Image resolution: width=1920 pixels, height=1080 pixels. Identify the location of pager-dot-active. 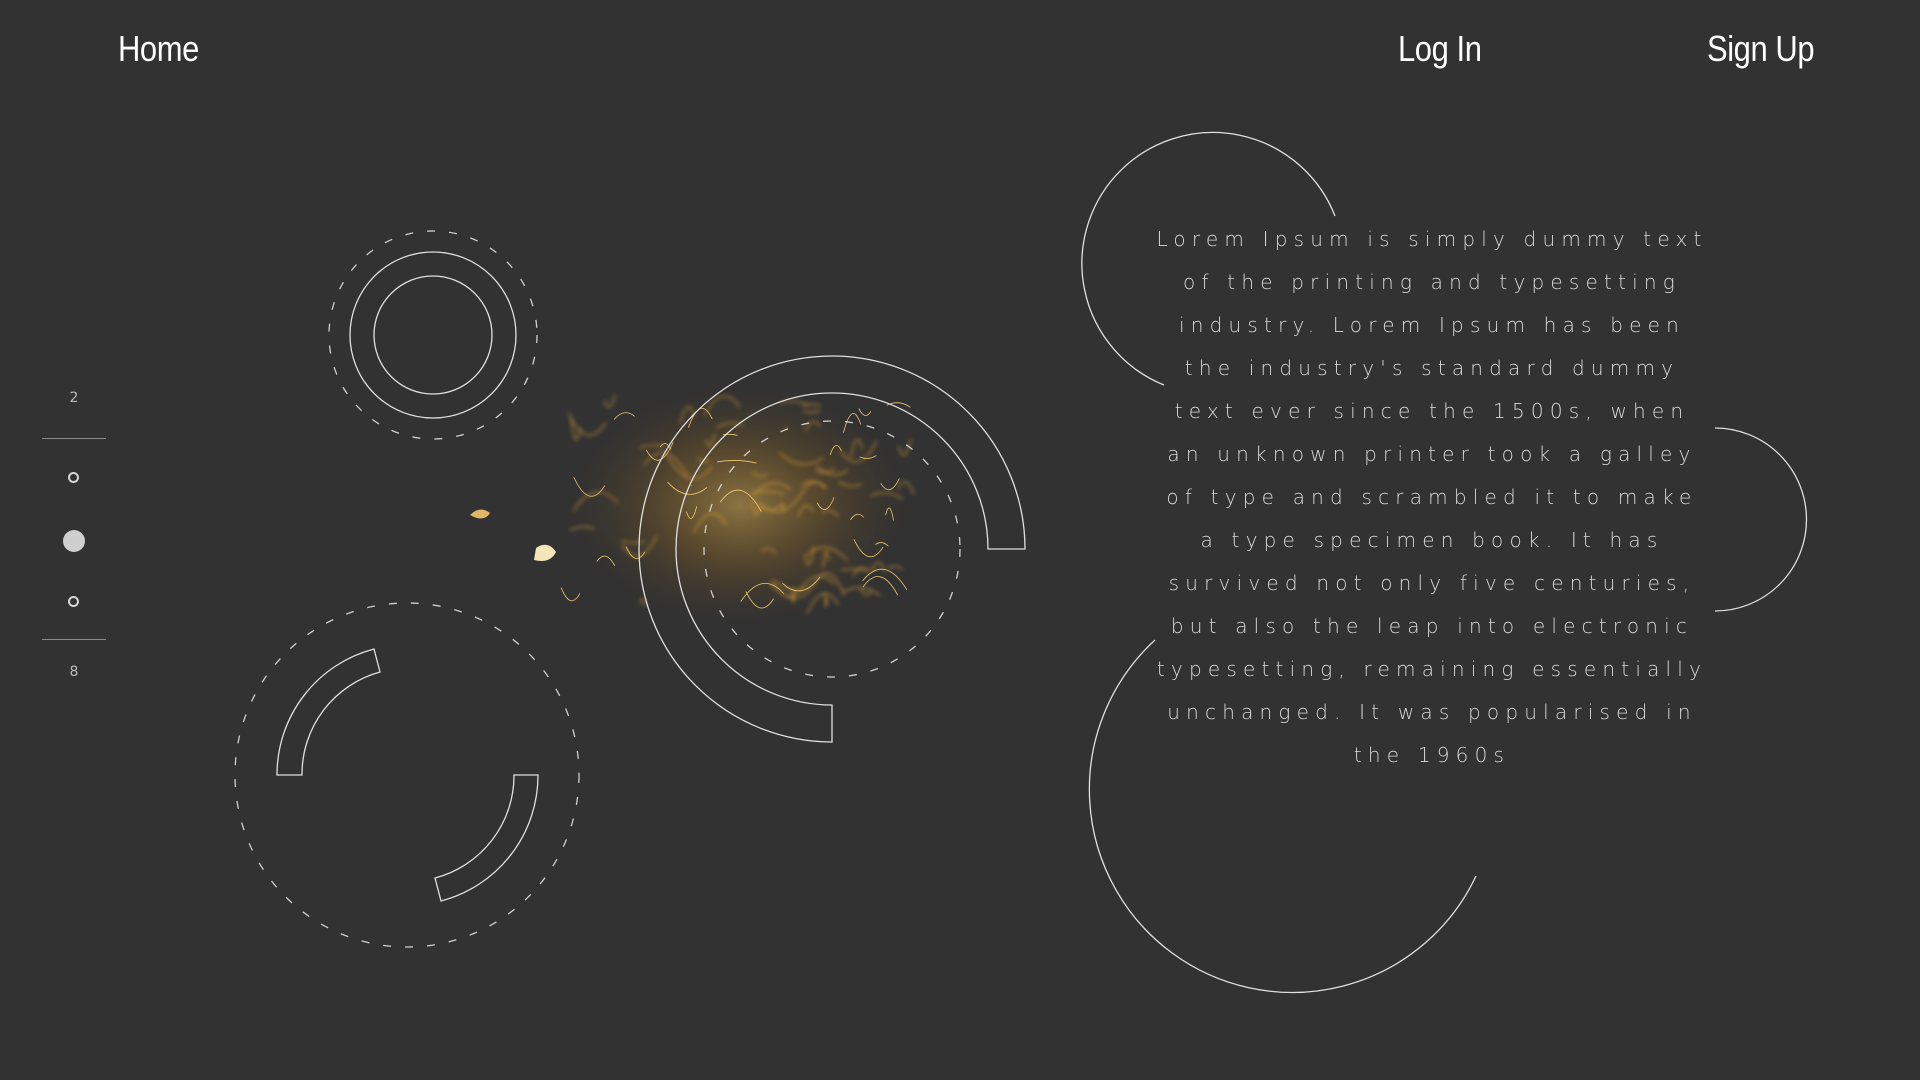
(74, 541).